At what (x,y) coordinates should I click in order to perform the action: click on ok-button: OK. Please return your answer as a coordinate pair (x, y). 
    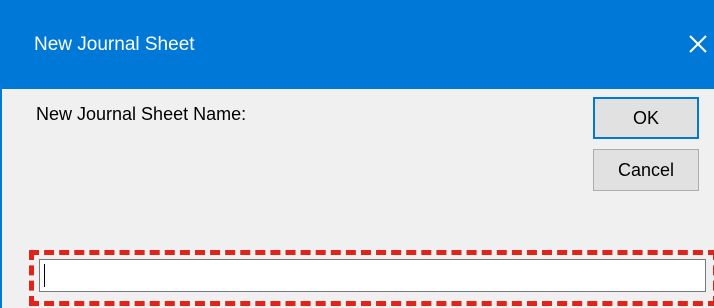
    Looking at the image, I should click on (646, 118).